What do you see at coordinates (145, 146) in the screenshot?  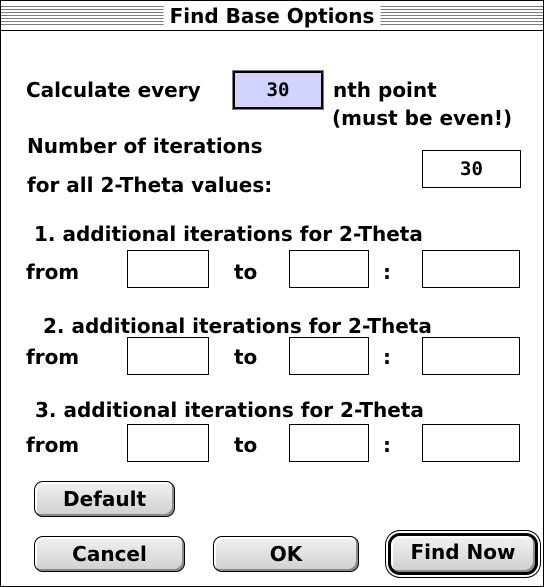 I see `iterations-label-line1: Number of iterations` at bounding box center [145, 146].